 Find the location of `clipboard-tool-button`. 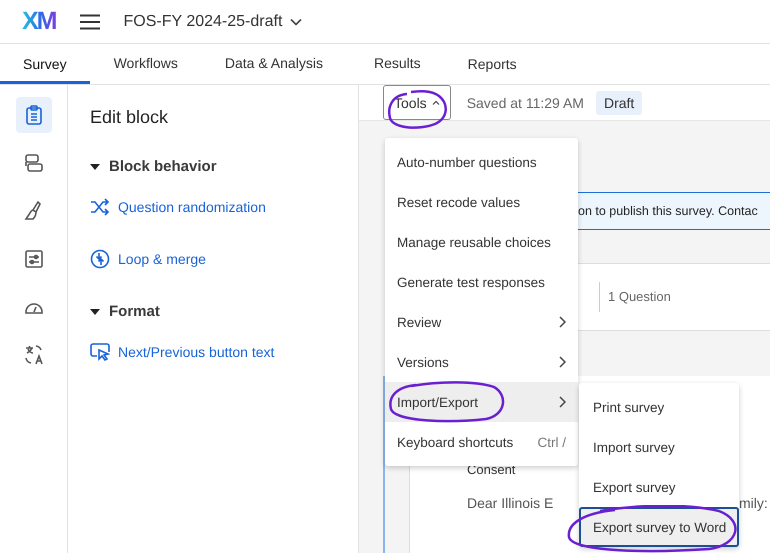

clipboard-tool-button is located at coordinates (34, 115).